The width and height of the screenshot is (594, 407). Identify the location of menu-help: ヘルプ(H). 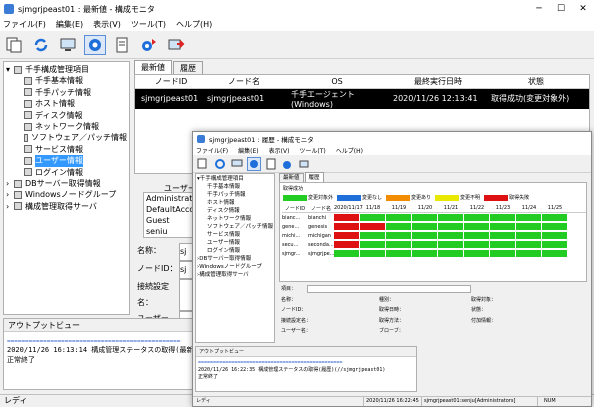
(194, 24).